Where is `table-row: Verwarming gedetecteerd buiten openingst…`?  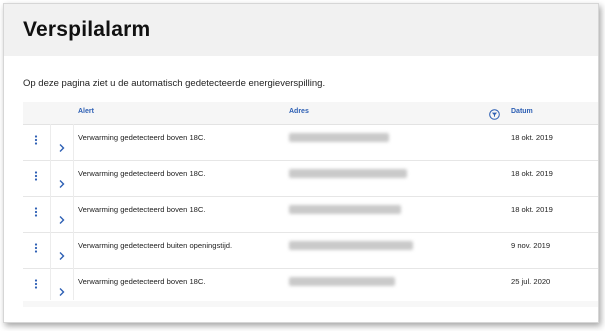 table-row: Verwarming gedetecteerd buiten openingst… is located at coordinates (310, 251).